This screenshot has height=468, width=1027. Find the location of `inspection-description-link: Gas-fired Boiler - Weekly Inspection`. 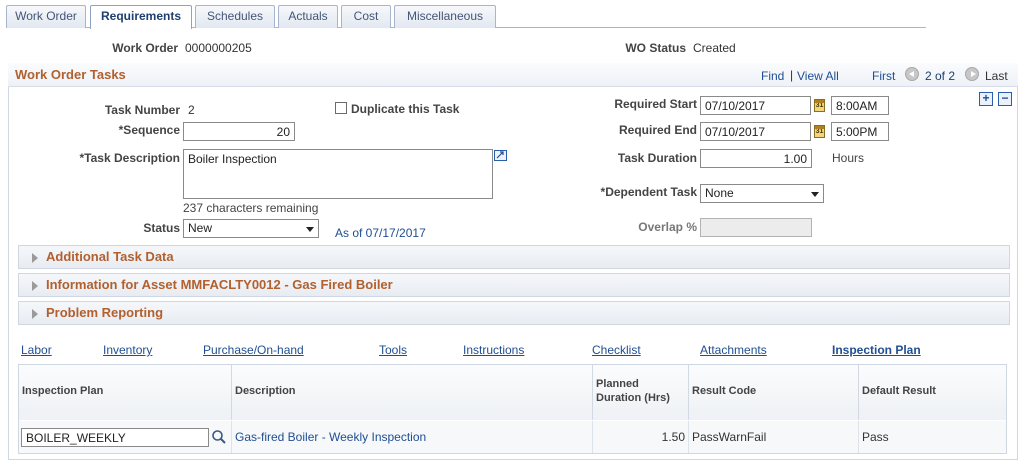

inspection-description-link: Gas-fired Boiler - Weekly Inspection is located at coordinates (330, 437).